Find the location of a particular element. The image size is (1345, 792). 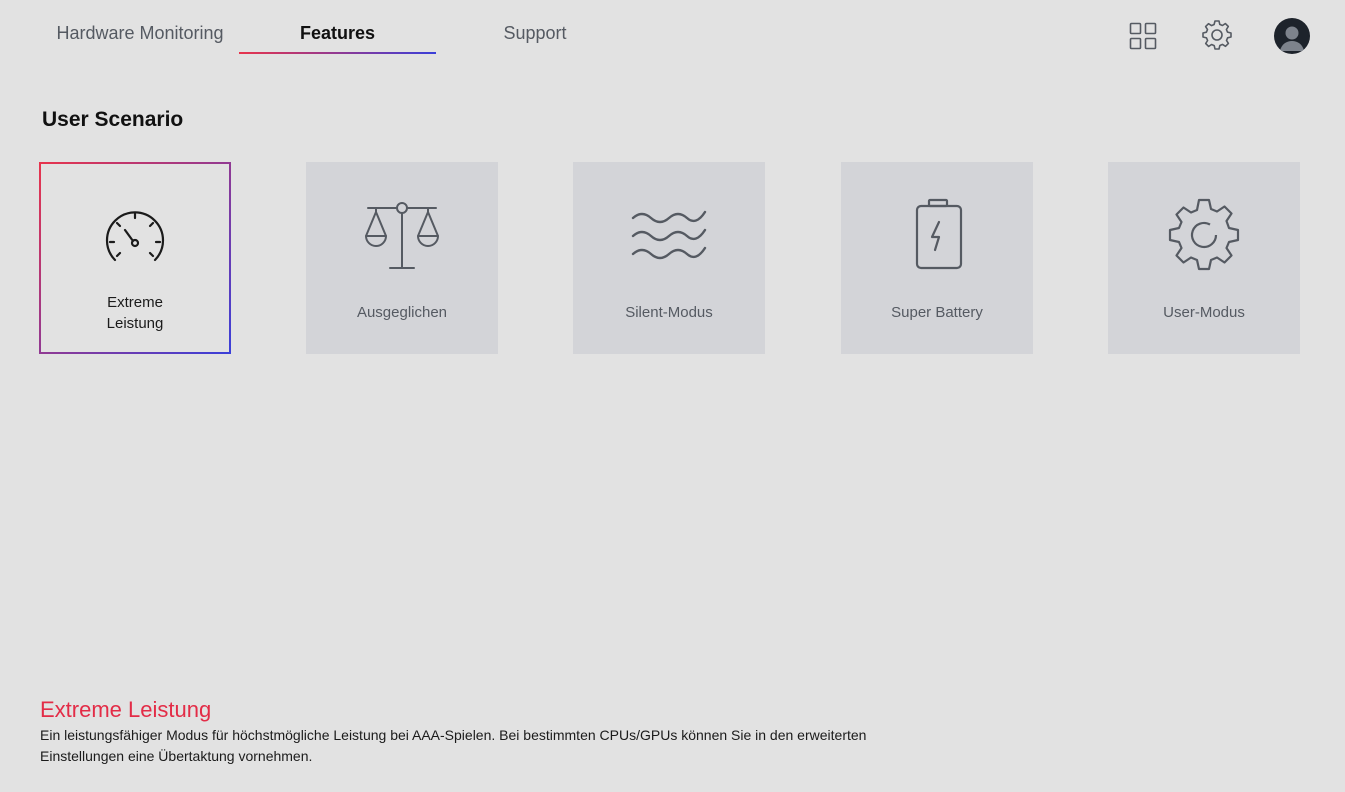

scenario-card-ausgeglichen: Ausgeglichen is located at coordinates (402, 258).